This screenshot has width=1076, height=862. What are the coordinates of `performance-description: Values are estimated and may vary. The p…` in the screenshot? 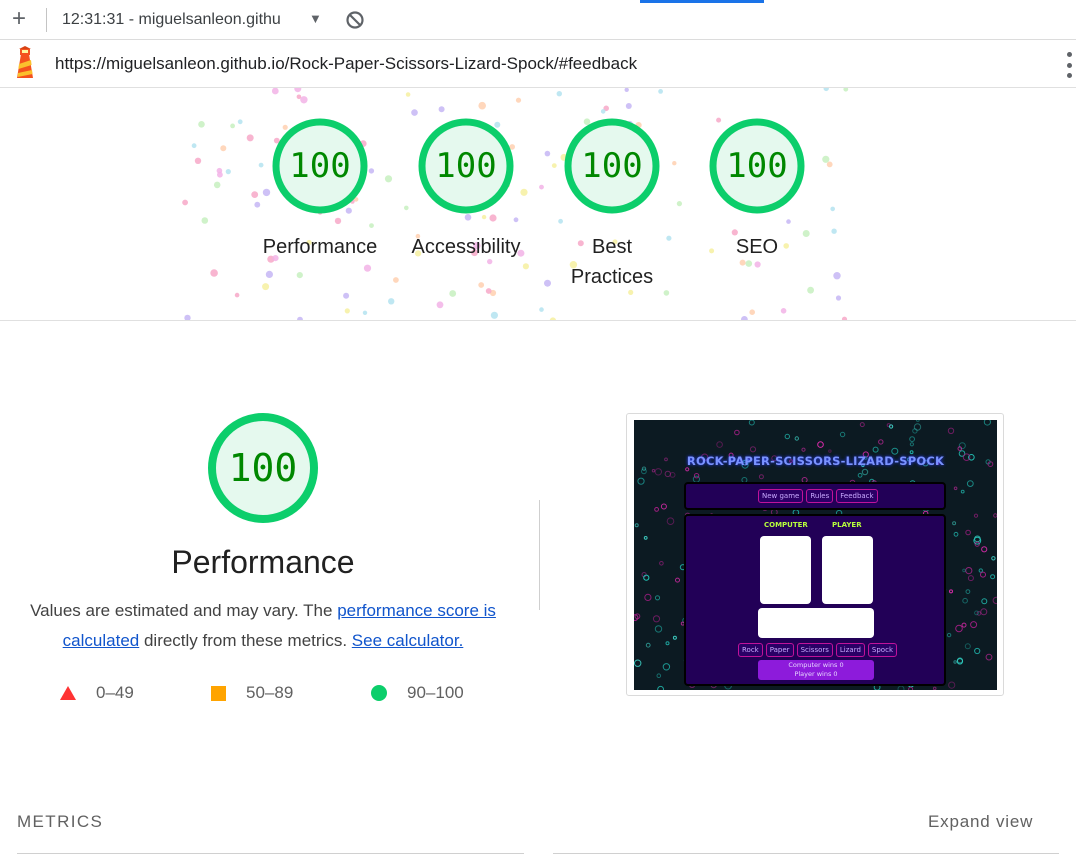 It's located at (263, 626).